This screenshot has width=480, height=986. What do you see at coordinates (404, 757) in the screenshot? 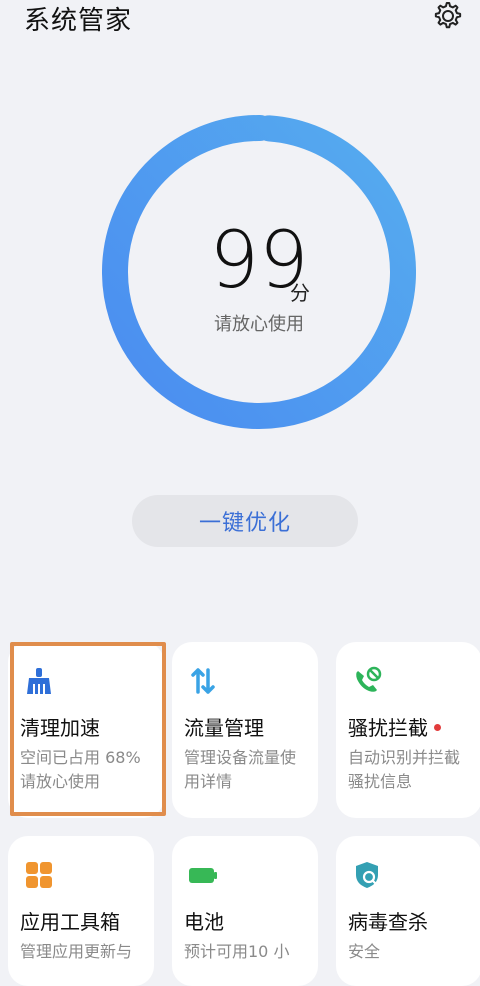
I see `card-line1: 自动识别并拦截` at bounding box center [404, 757].